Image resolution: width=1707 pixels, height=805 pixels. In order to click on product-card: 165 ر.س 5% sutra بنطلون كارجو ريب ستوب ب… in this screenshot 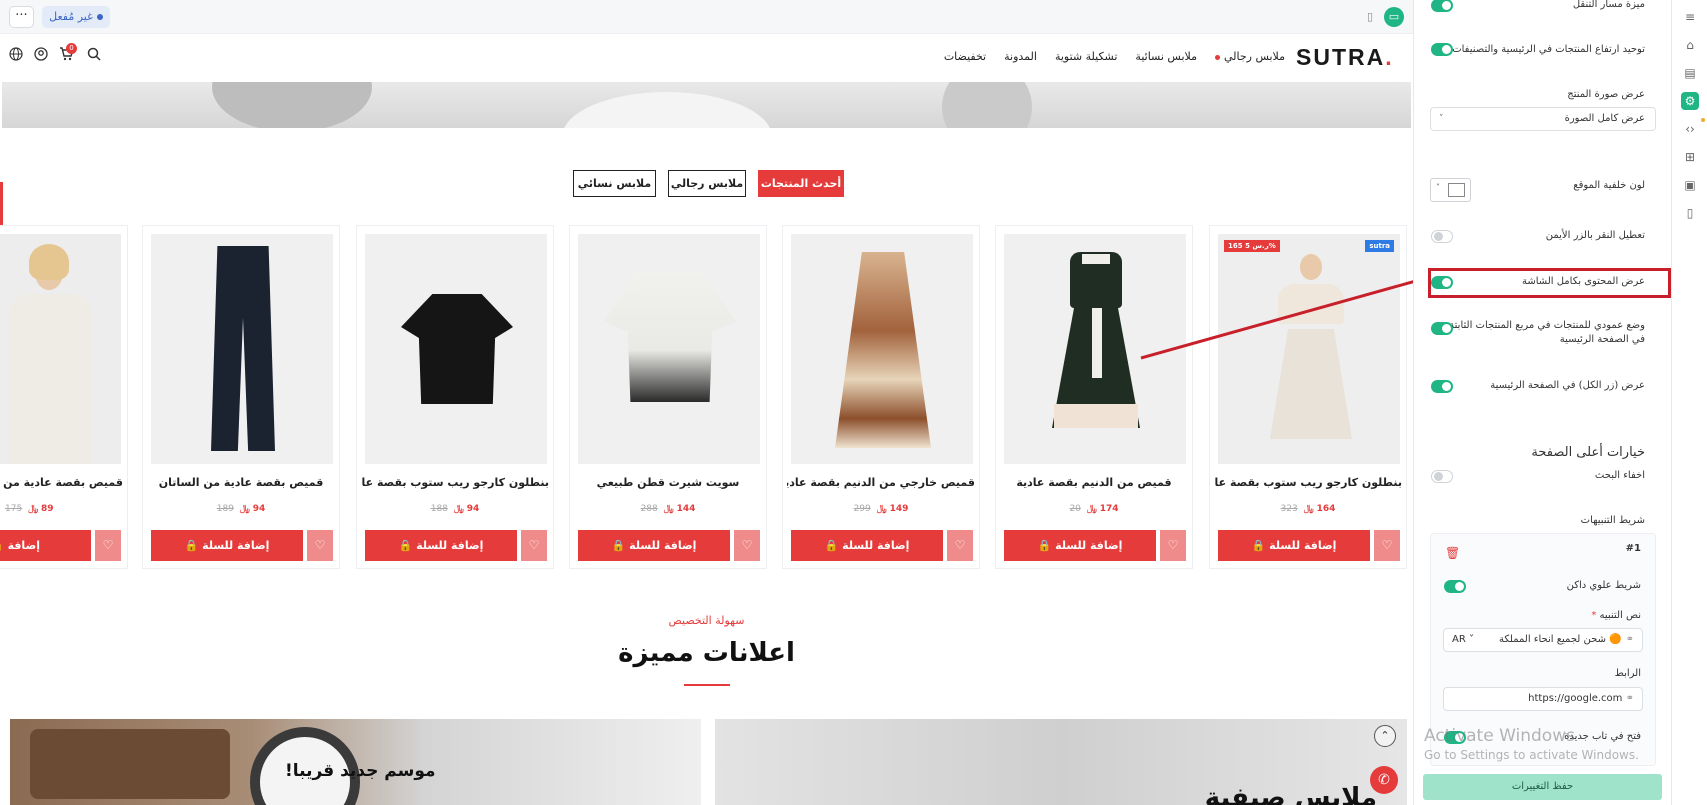, I will do `click(1308, 397)`.